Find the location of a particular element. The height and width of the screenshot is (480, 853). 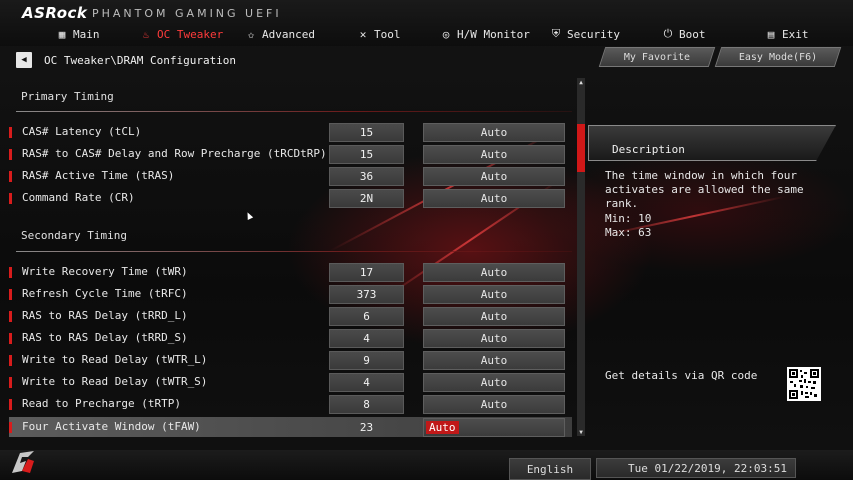

flame-icon: ♨ is located at coordinates (146, 34).